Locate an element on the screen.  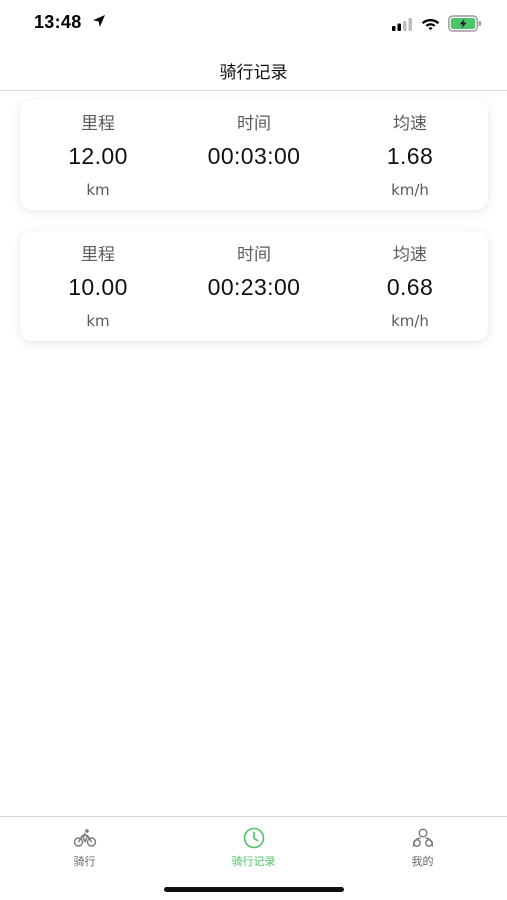
location-arrow-icon is located at coordinates (99, 21).